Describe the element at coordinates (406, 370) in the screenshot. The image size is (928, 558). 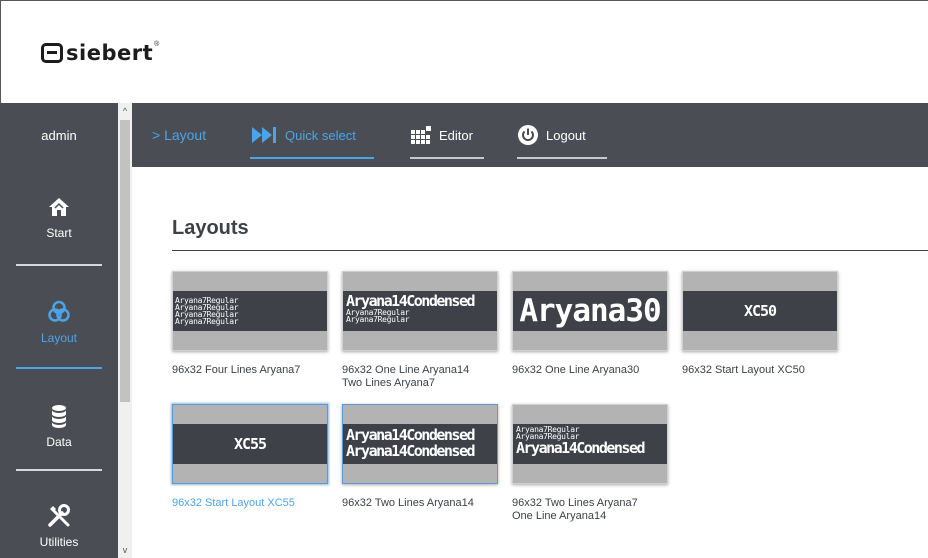
I see `caption-line: 96x32 One Line Aryana14` at that location.